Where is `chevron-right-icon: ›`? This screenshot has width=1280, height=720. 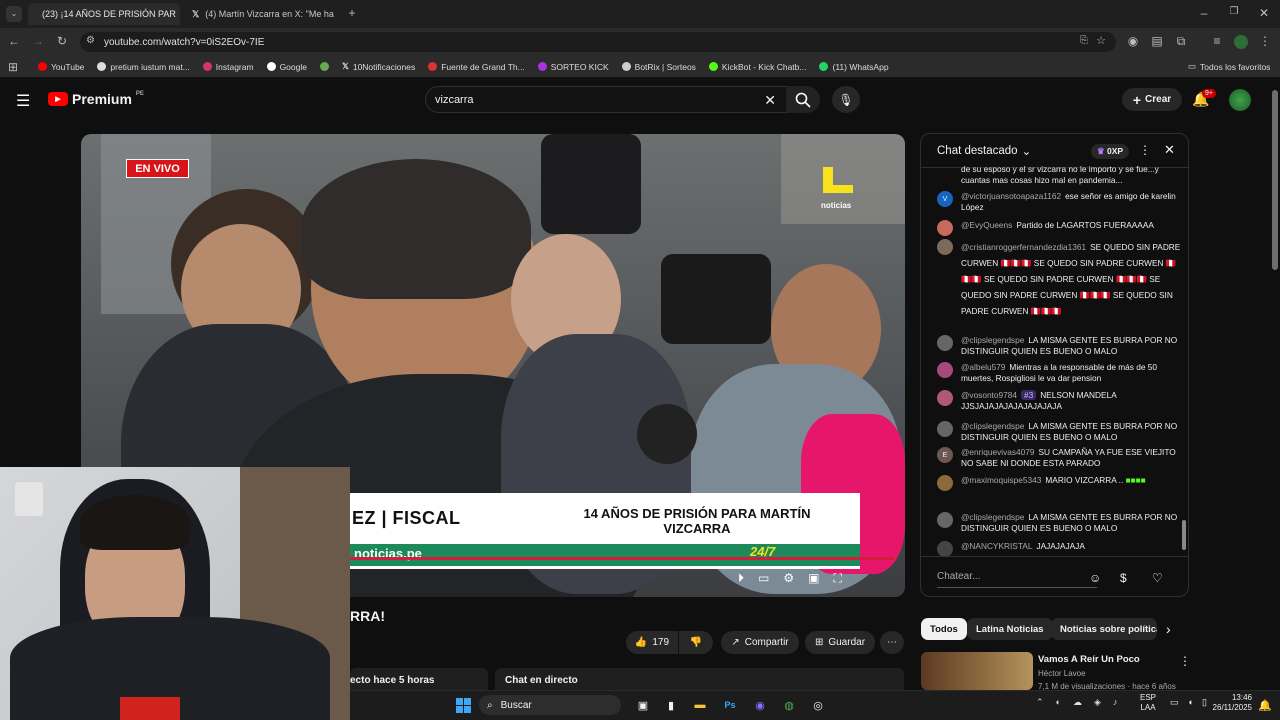 chevron-right-icon: › is located at coordinates (1168, 629).